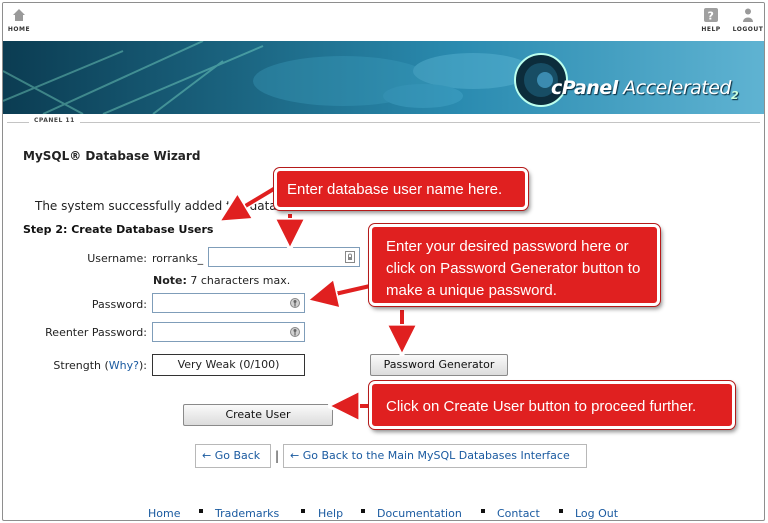  I want to click on note-bold: Note:, so click(170, 280).